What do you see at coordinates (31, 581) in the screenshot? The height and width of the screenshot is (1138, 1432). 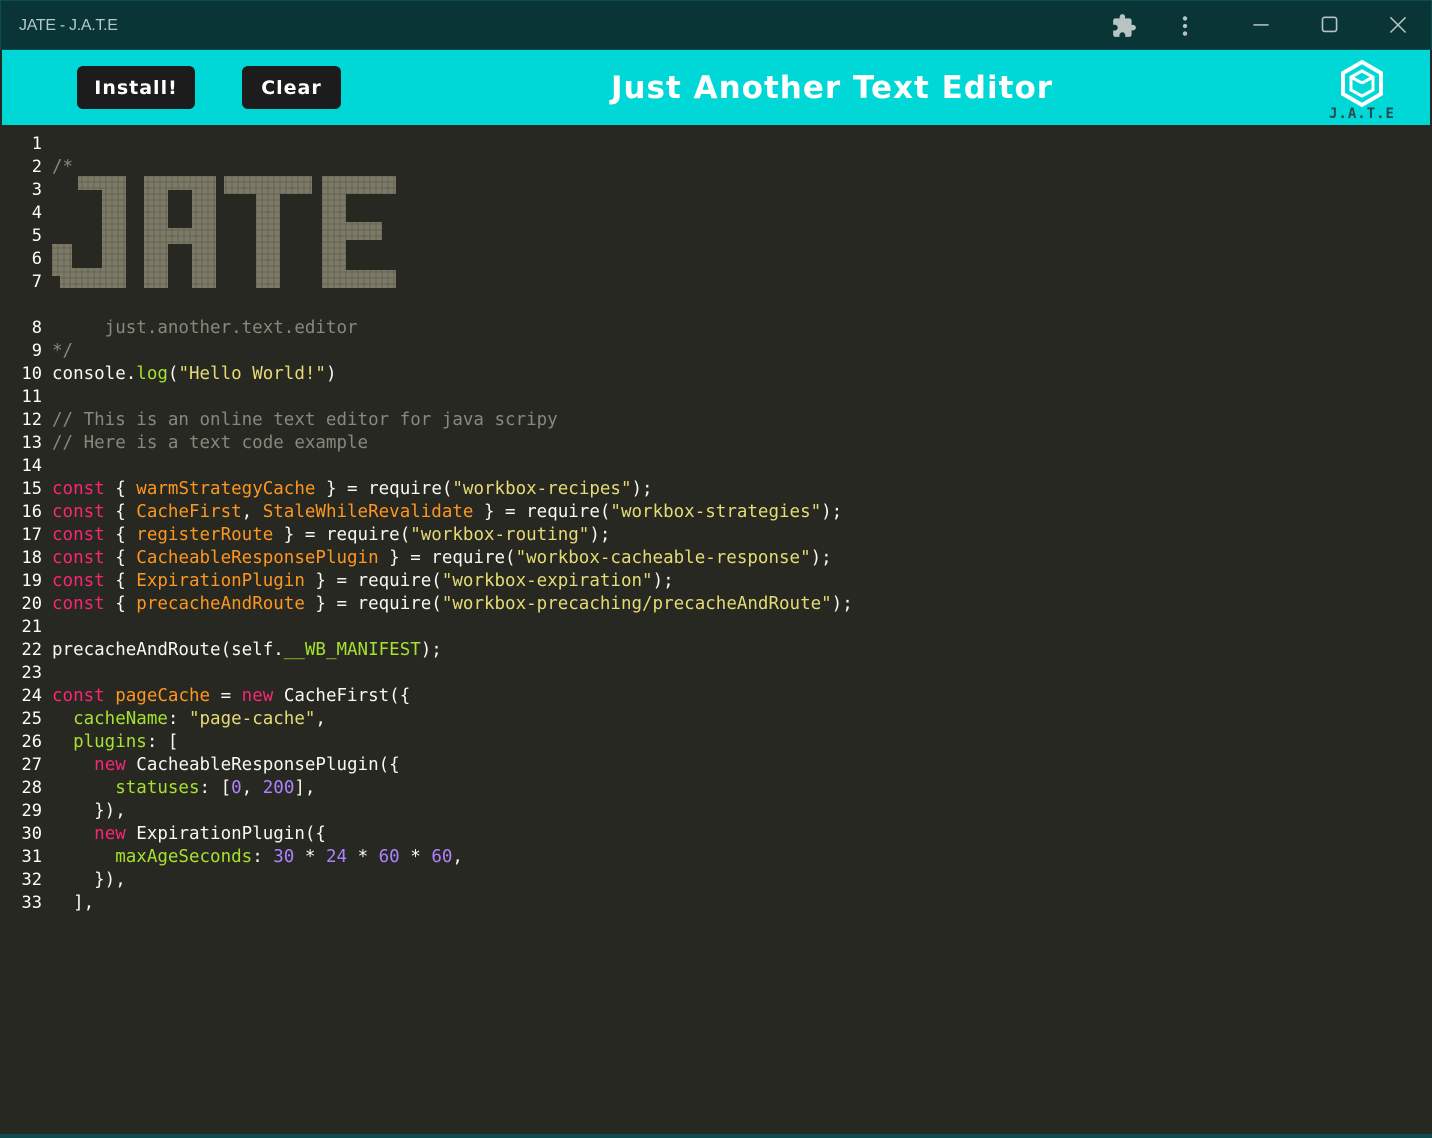 I see `line-number: 19` at bounding box center [31, 581].